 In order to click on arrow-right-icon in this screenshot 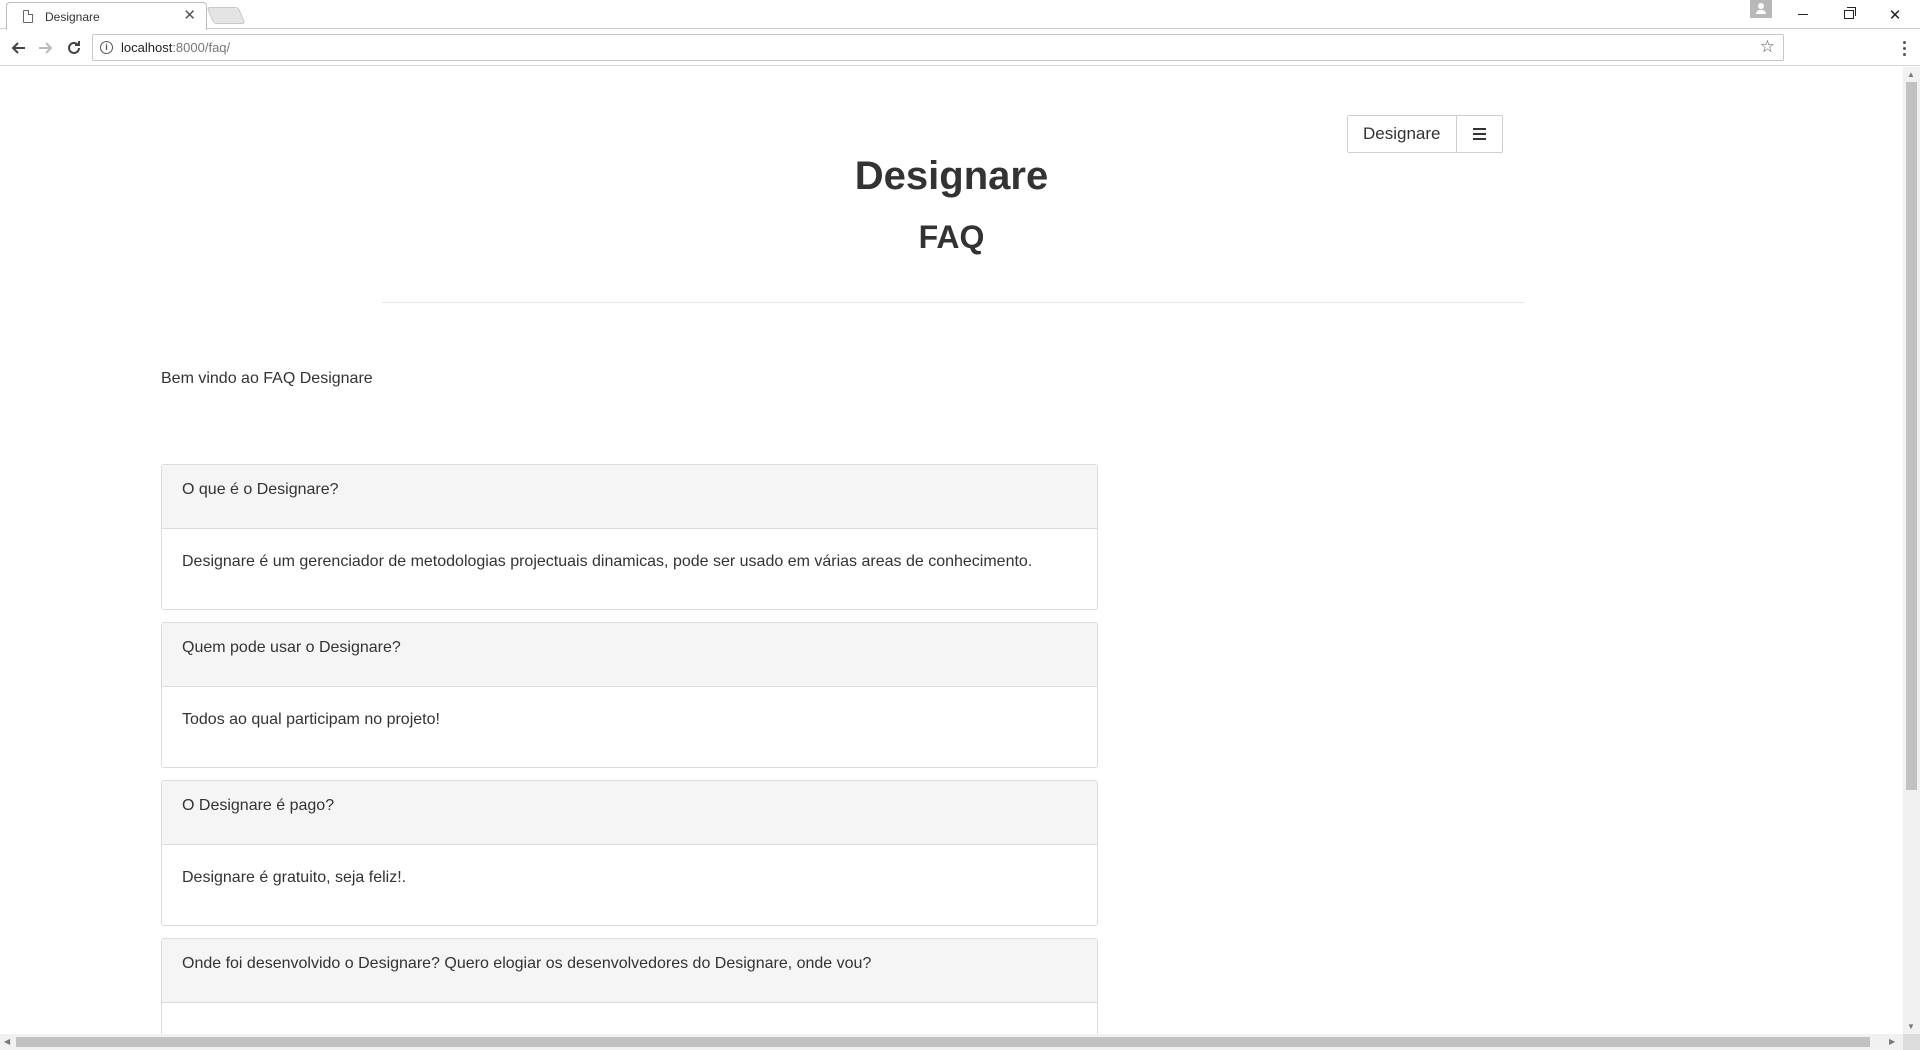, I will do `click(46, 48)`.